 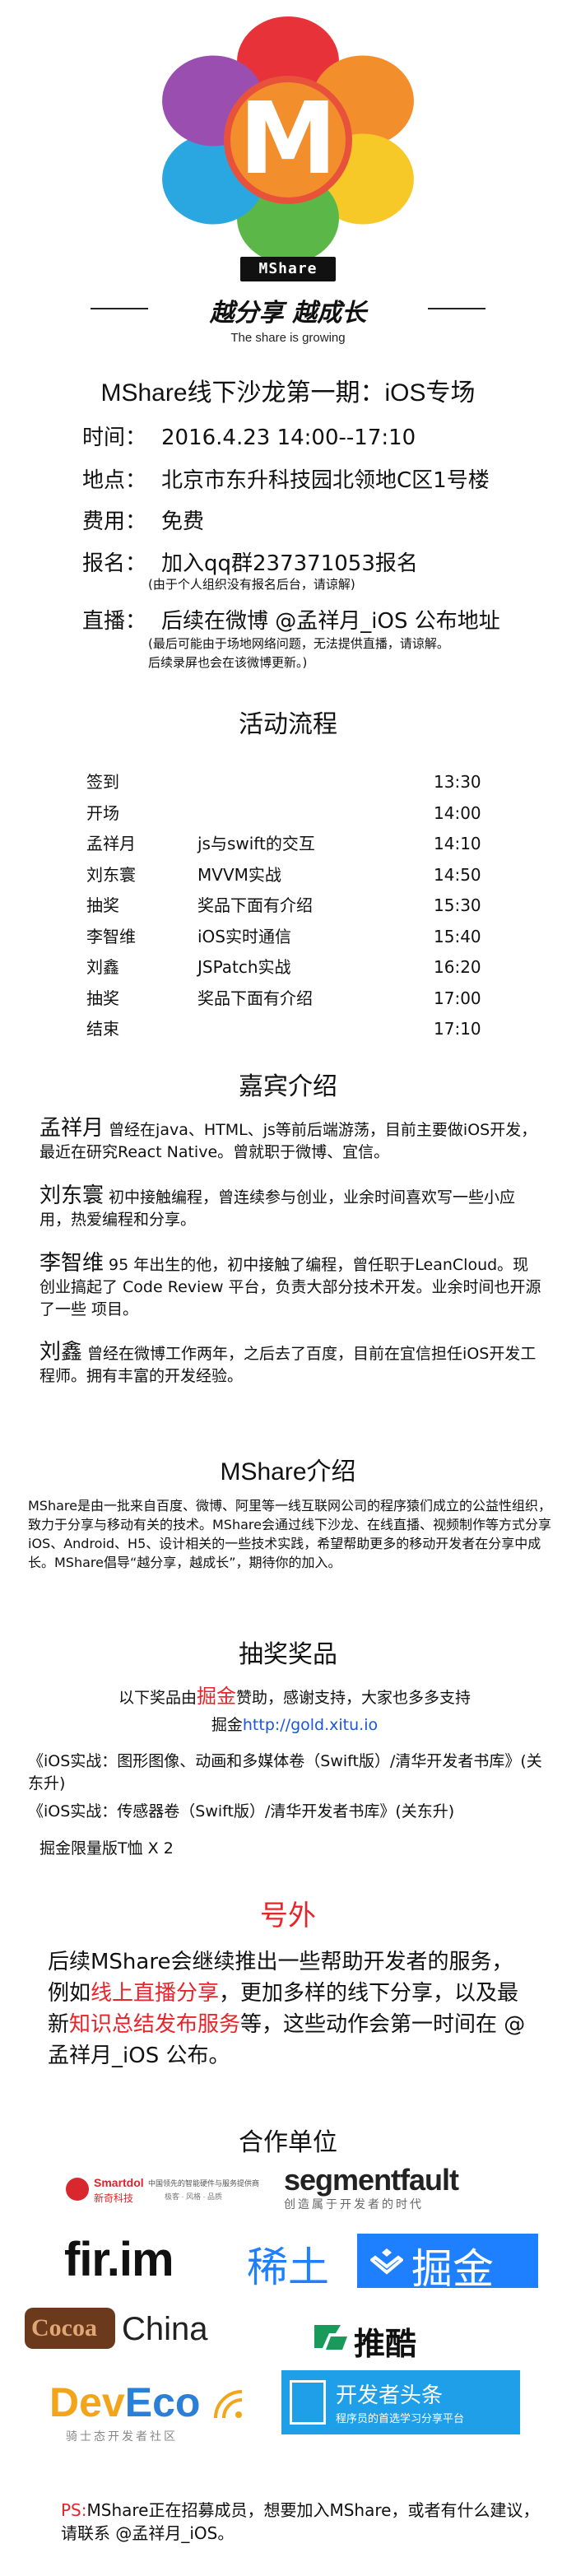 What do you see at coordinates (292, 1028) in the screenshot?
I see `schedule-row: 结束 17:10` at bounding box center [292, 1028].